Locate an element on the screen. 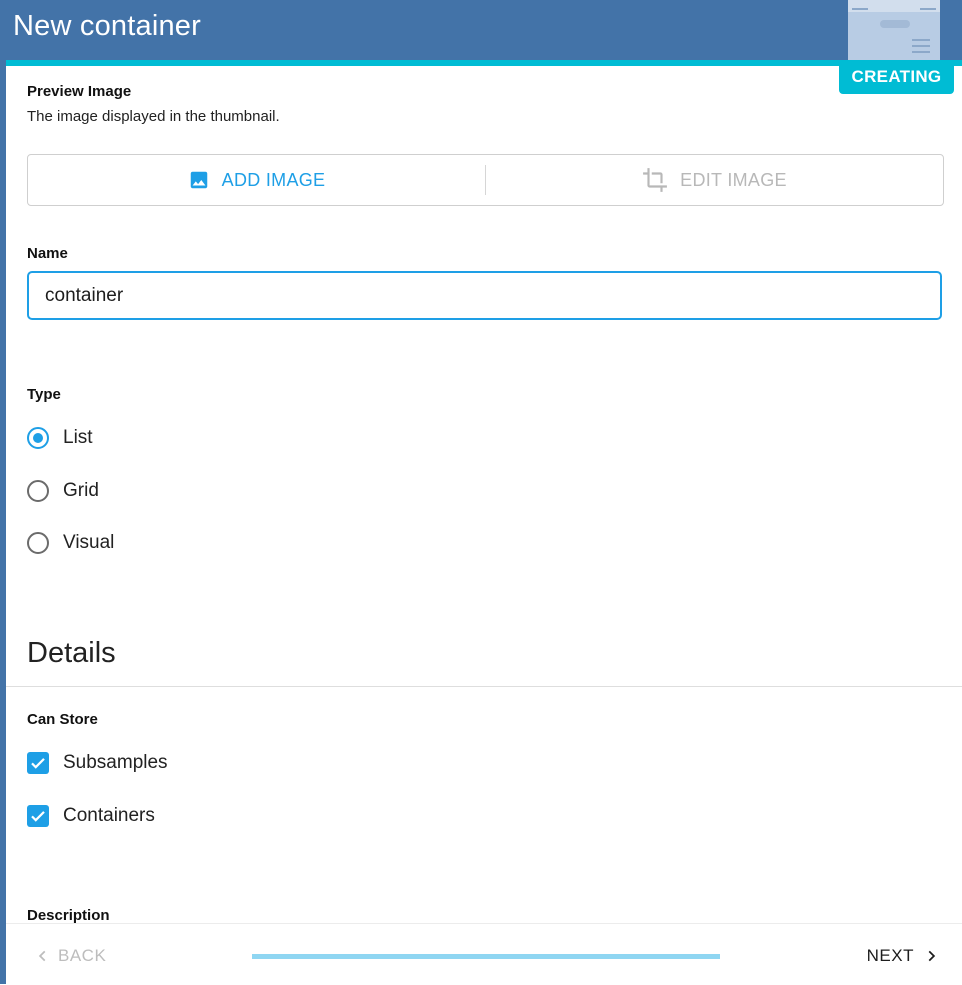 Image resolution: width=962 pixels, height=985 pixels. type-label: Type is located at coordinates (44, 394).